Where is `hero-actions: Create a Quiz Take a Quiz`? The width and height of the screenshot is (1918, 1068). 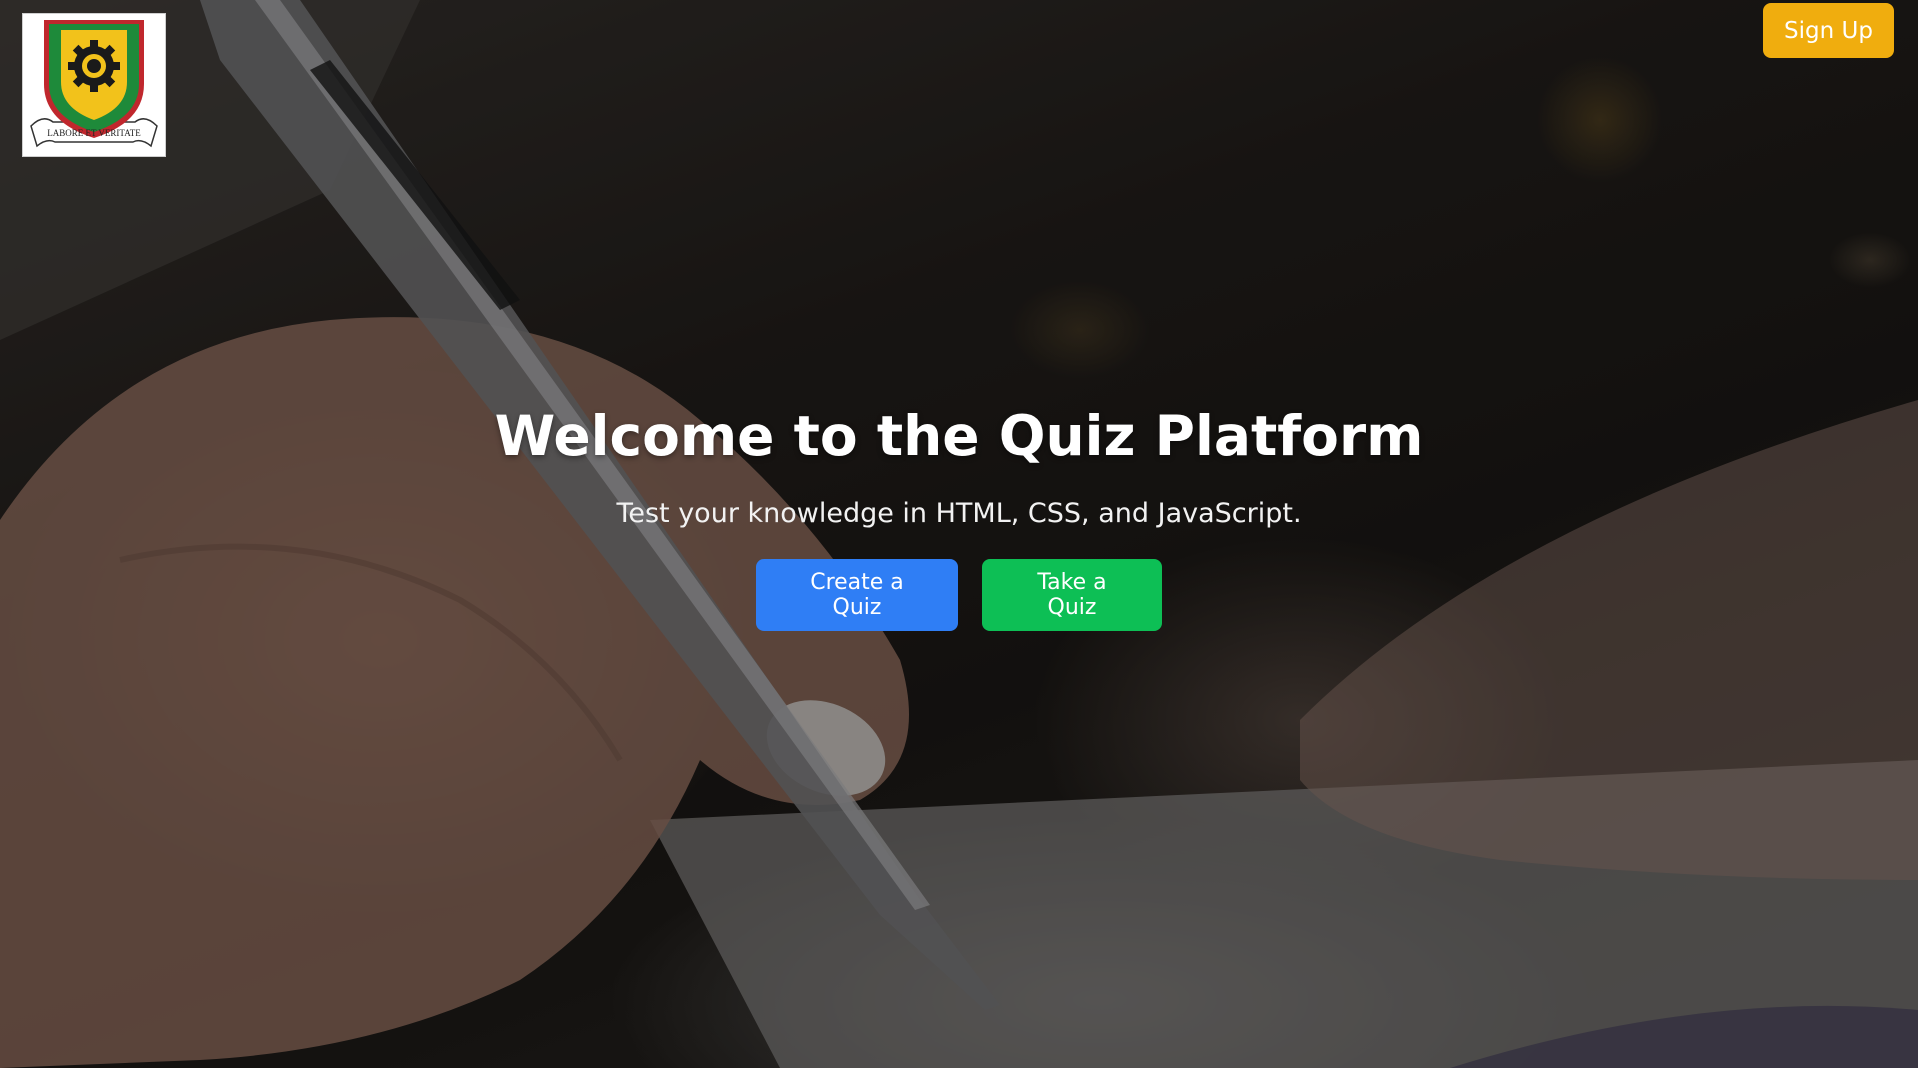 hero-actions: Create a Quiz Take a Quiz is located at coordinates (959, 595).